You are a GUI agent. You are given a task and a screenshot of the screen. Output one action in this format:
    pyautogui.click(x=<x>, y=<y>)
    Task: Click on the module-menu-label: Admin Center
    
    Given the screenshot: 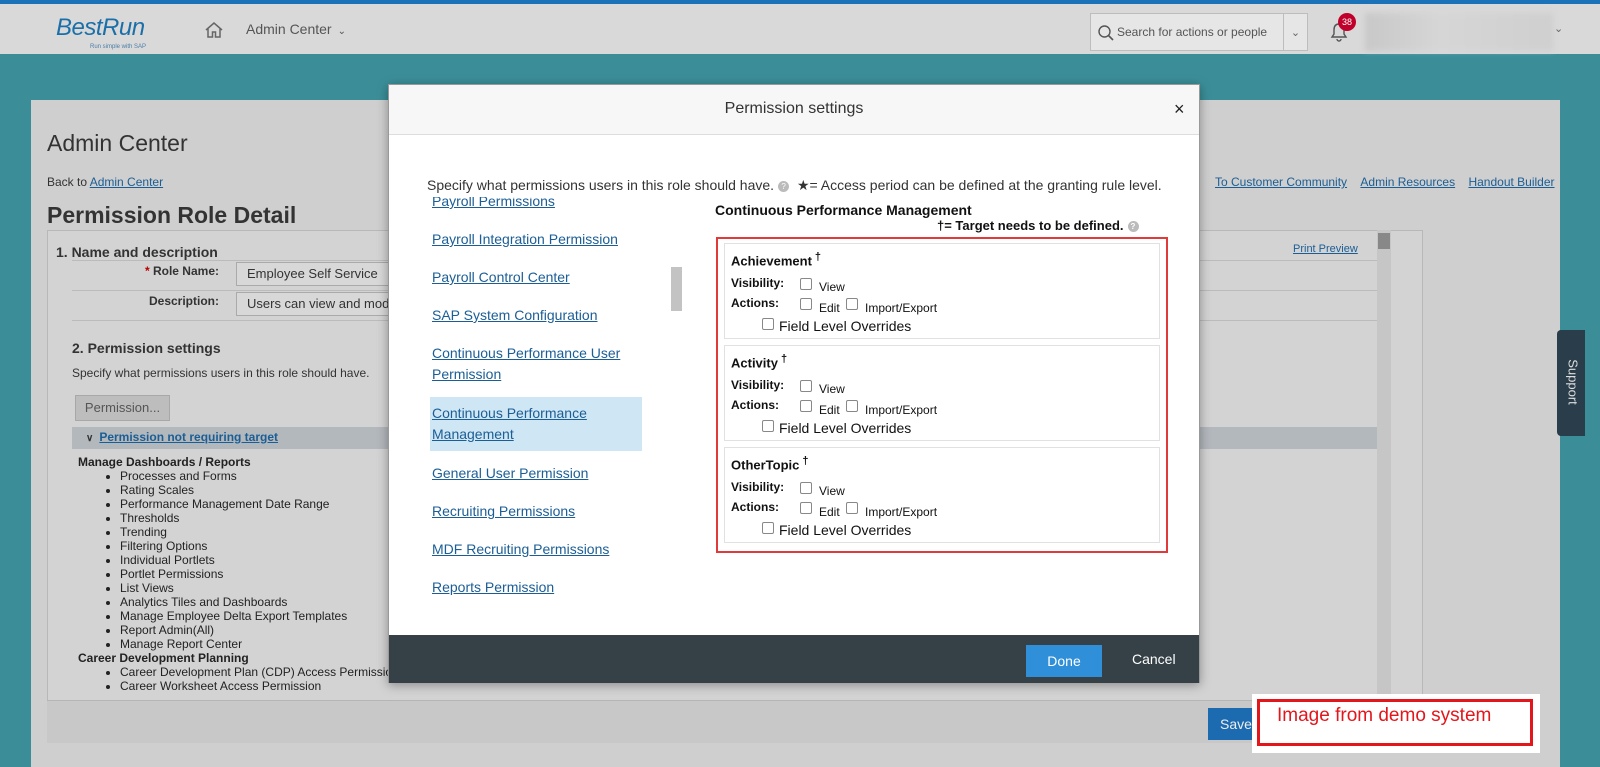 What is the action you would take?
    pyautogui.click(x=289, y=29)
    